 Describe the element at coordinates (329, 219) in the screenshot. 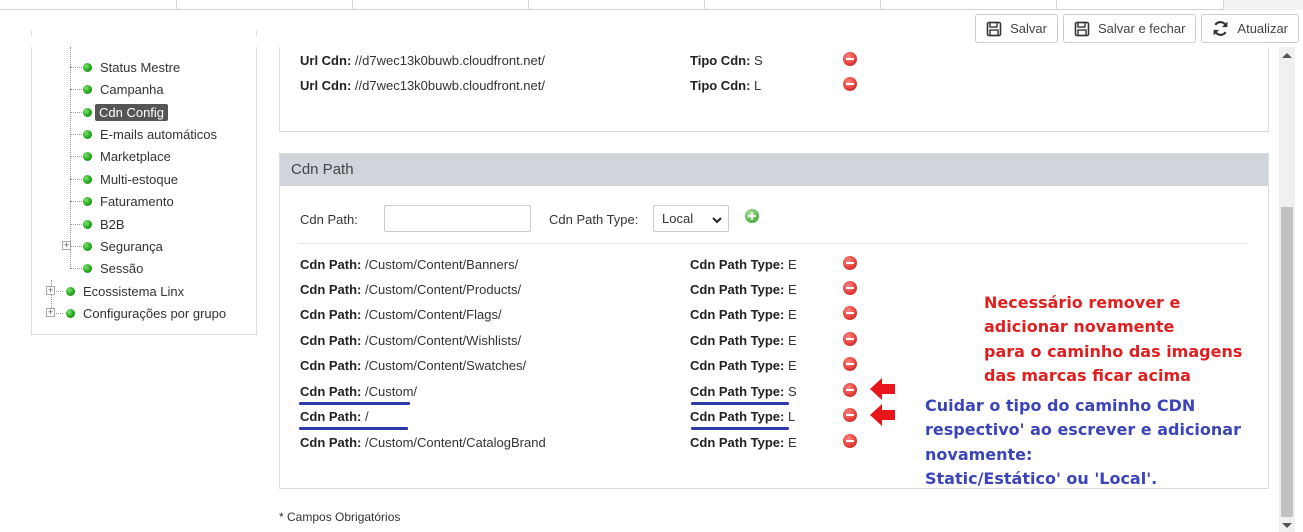

I see `cdn-path-field-label: Cdn Path:` at that location.